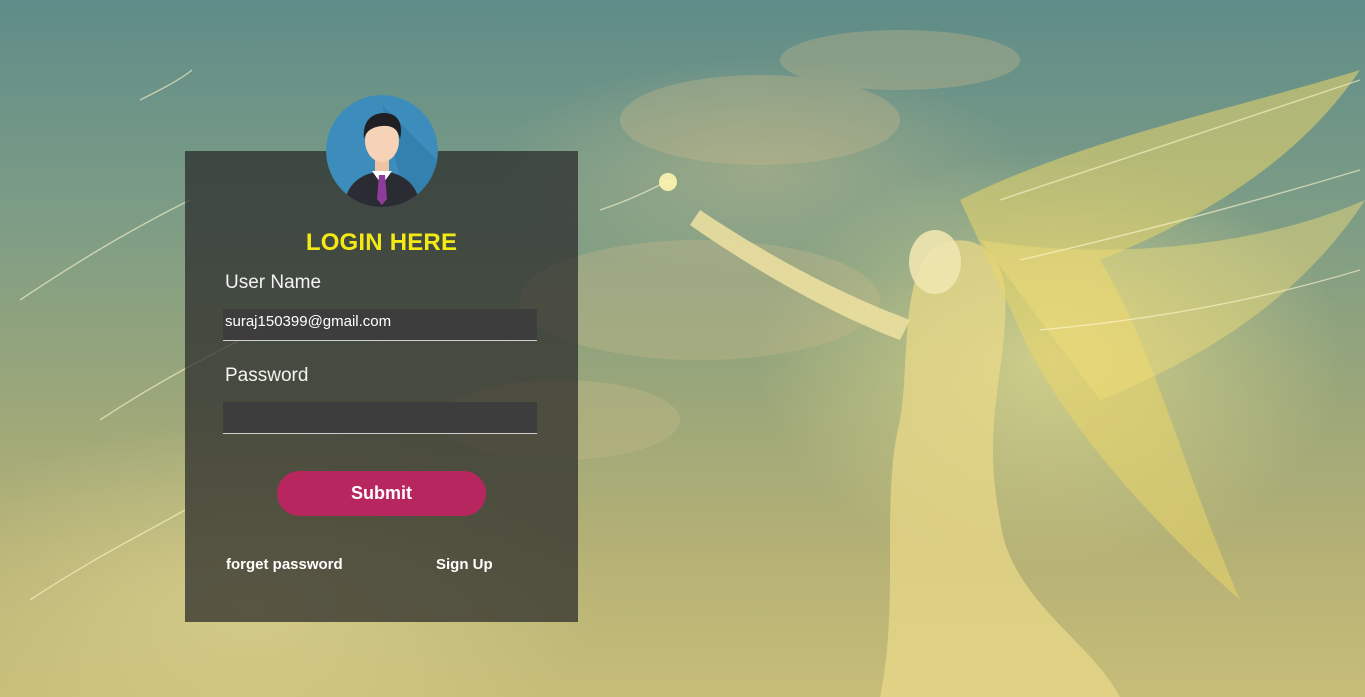 This screenshot has height=697, width=1365. Describe the element at coordinates (464, 564) in the screenshot. I see `sign-up-link: Sign Up` at that location.